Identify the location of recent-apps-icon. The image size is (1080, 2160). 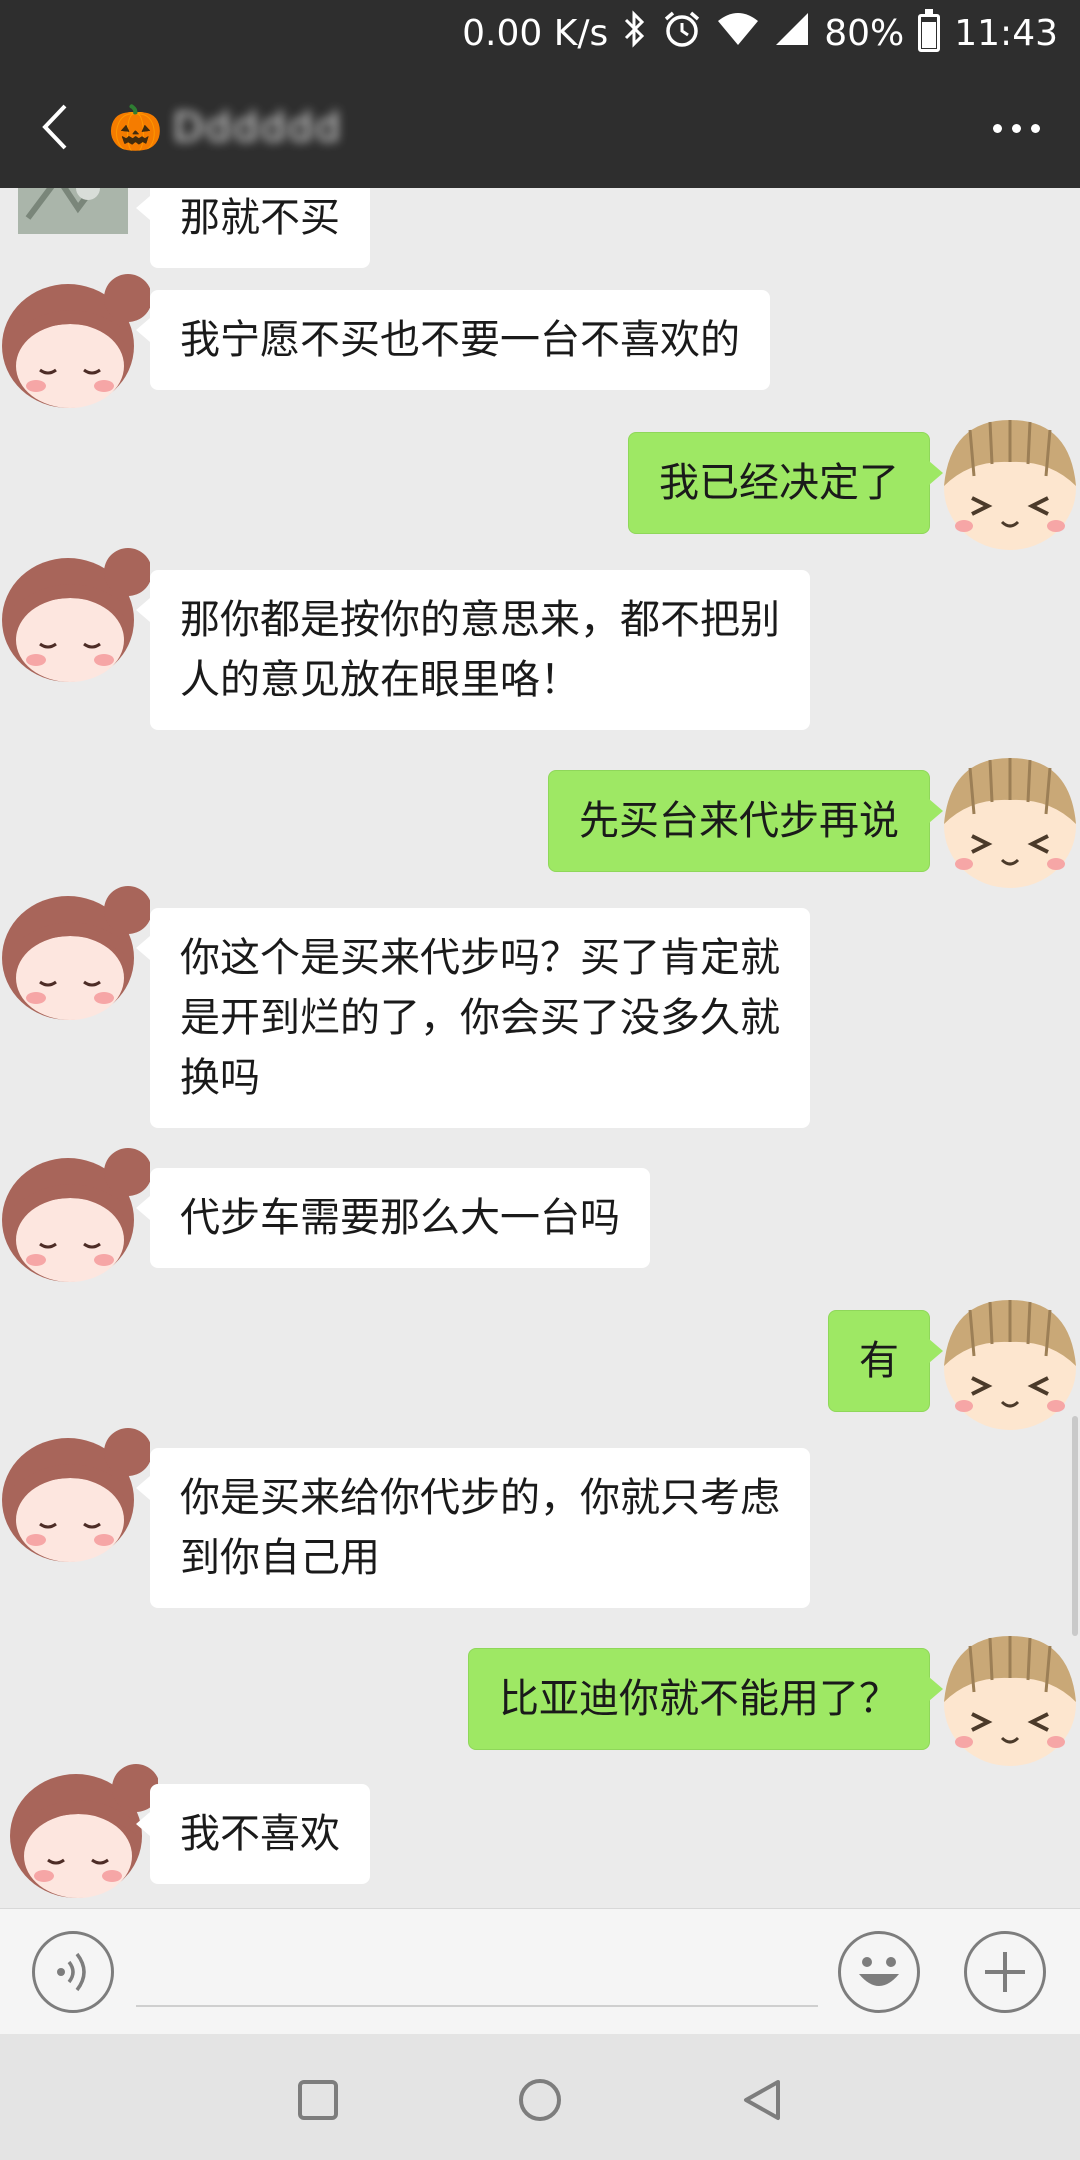
(318, 2100).